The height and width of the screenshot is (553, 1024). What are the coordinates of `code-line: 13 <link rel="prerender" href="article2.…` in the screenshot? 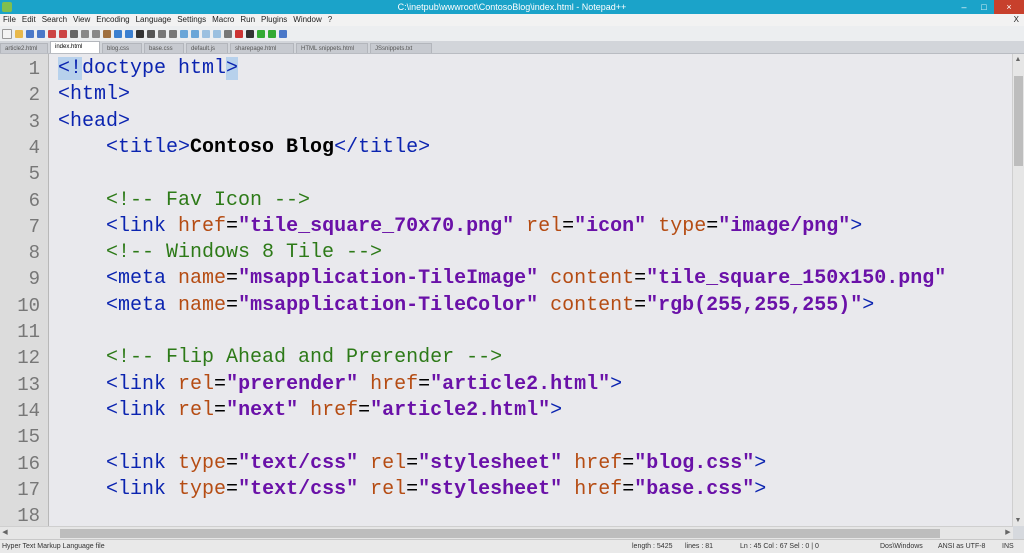 It's located at (512, 385).